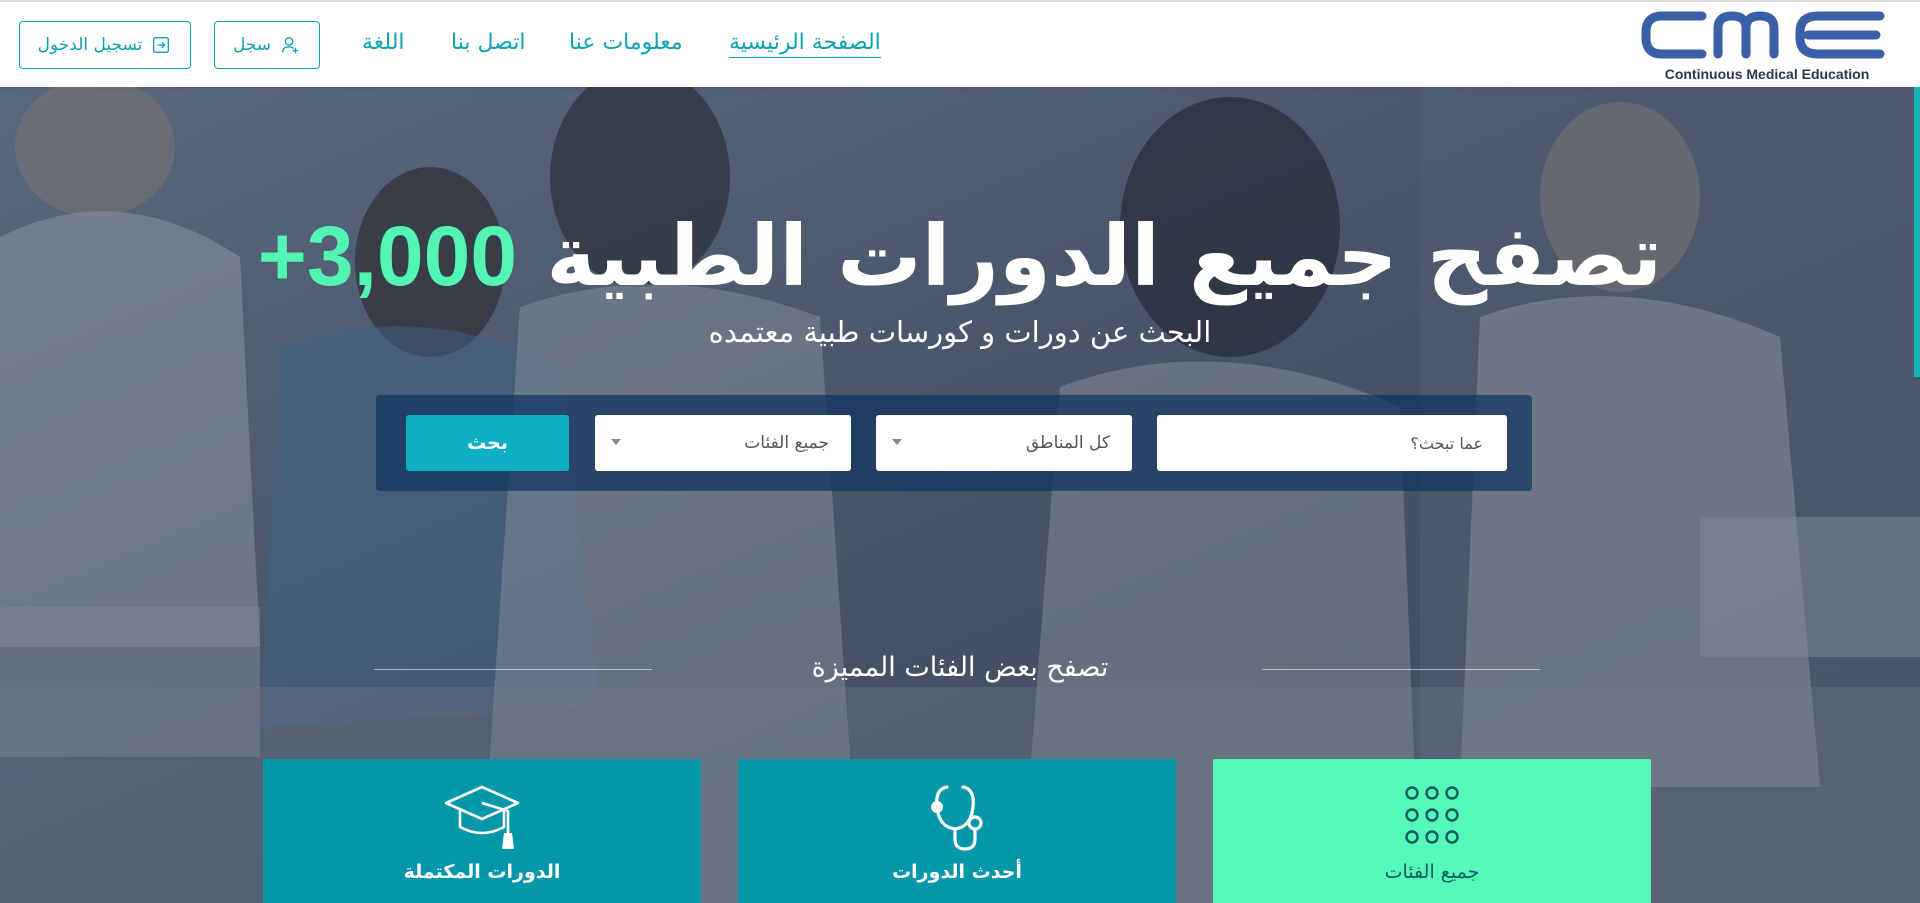 The height and width of the screenshot is (903, 1920). I want to click on login-button: تسجيل الدخول, so click(105, 45).